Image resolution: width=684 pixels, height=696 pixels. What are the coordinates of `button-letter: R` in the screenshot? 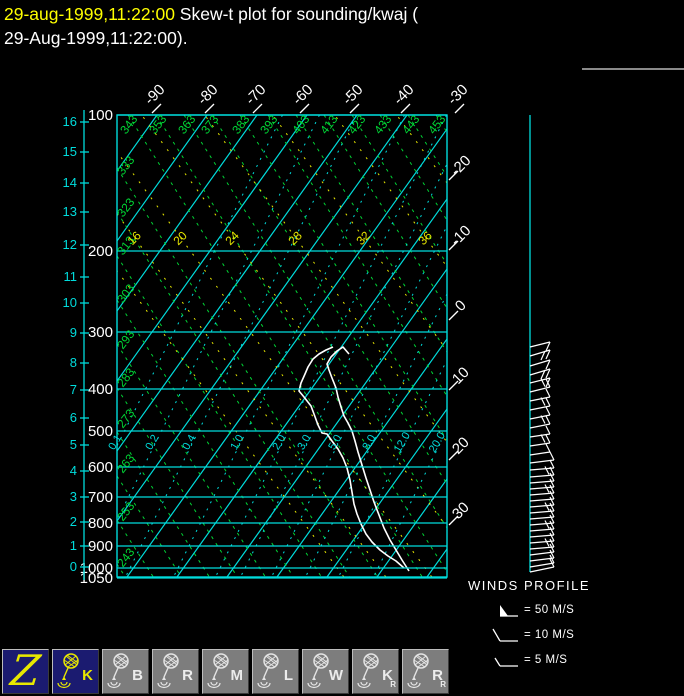 It's located at (187, 675).